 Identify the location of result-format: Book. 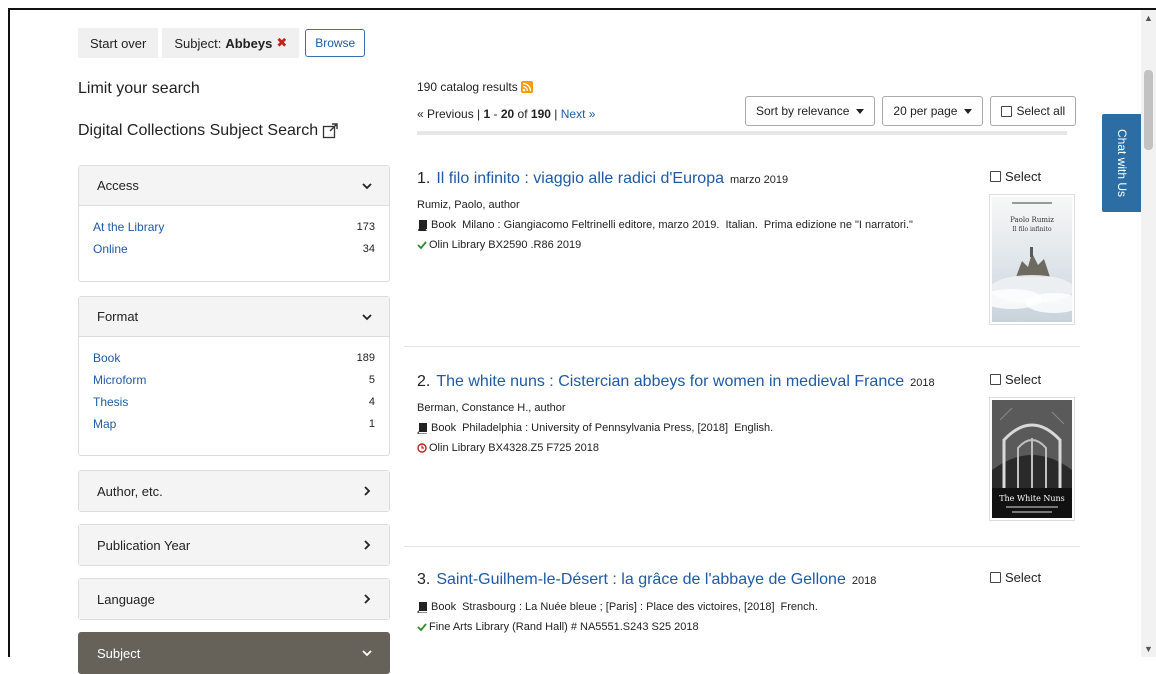
(444, 225).